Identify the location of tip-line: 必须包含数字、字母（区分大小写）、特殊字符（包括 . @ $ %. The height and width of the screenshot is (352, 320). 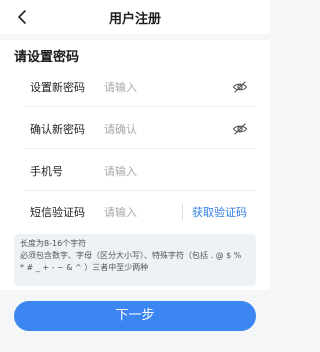
(131, 255).